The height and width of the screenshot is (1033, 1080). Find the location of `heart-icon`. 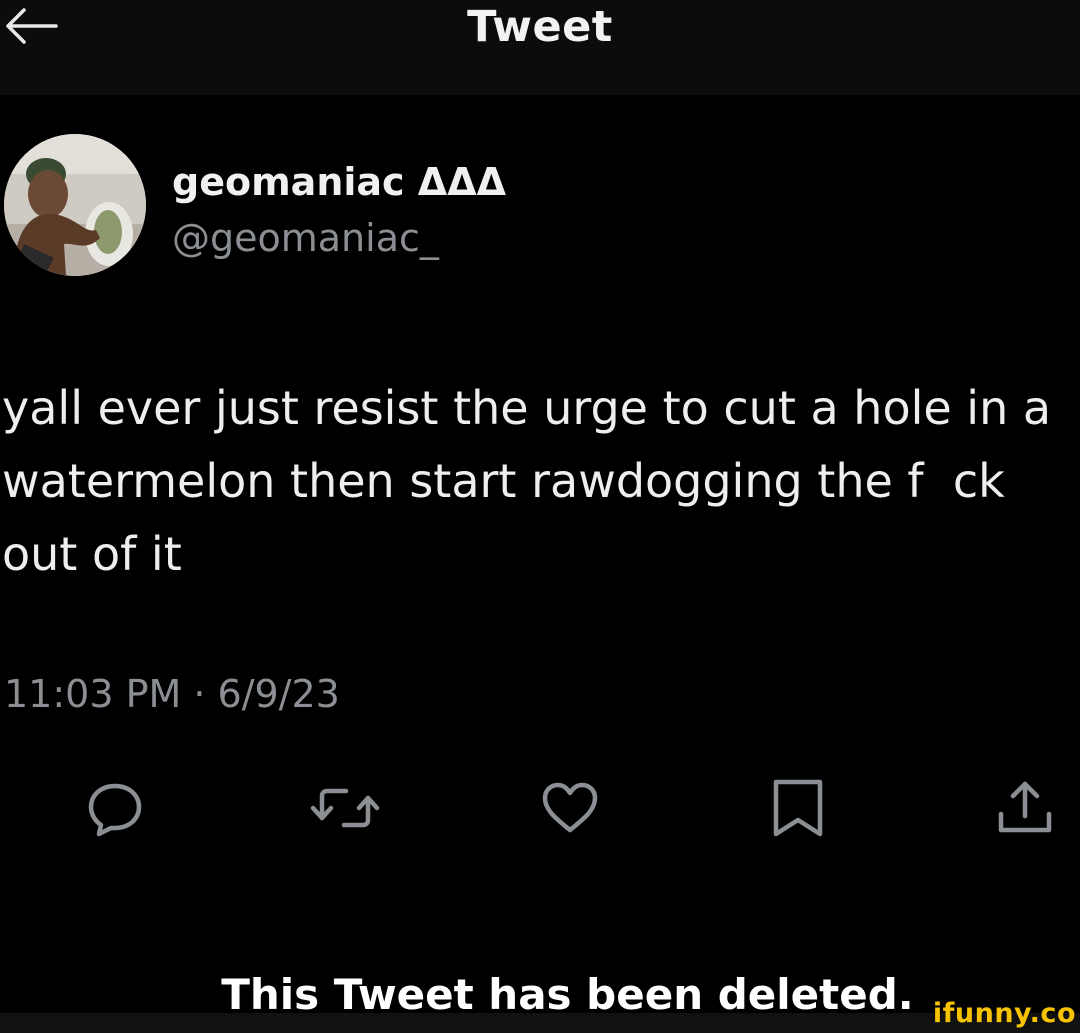

heart-icon is located at coordinates (570, 808).